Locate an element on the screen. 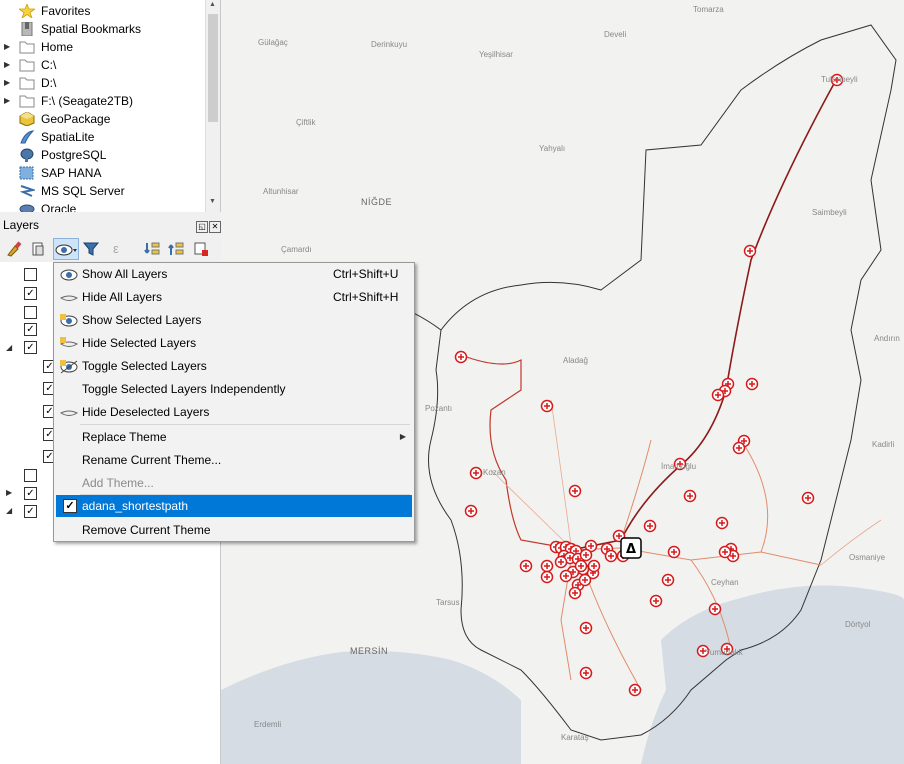 The width and height of the screenshot is (904, 764). menu-item-toggle-selected-layers: Toggle Selected Layers is located at coordinates (234, 366).